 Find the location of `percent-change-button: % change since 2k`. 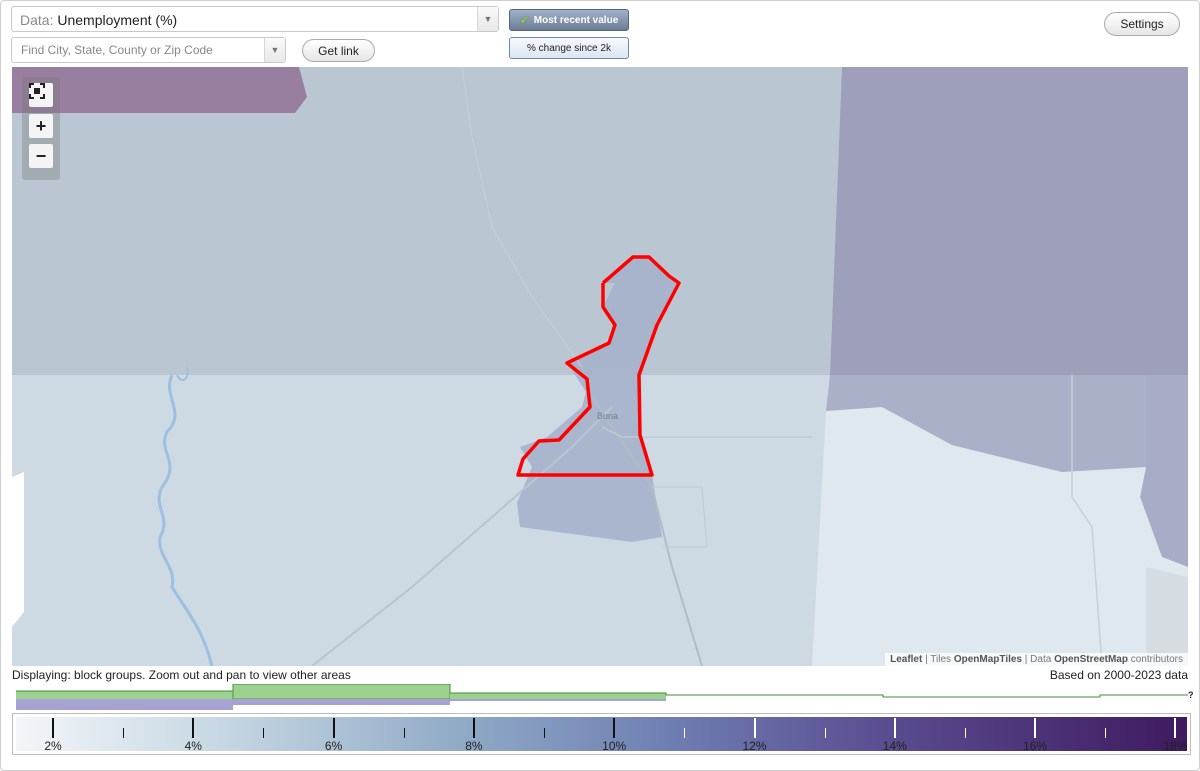

percent-change-button: % change since 2k is located at coordinates (569, 48).